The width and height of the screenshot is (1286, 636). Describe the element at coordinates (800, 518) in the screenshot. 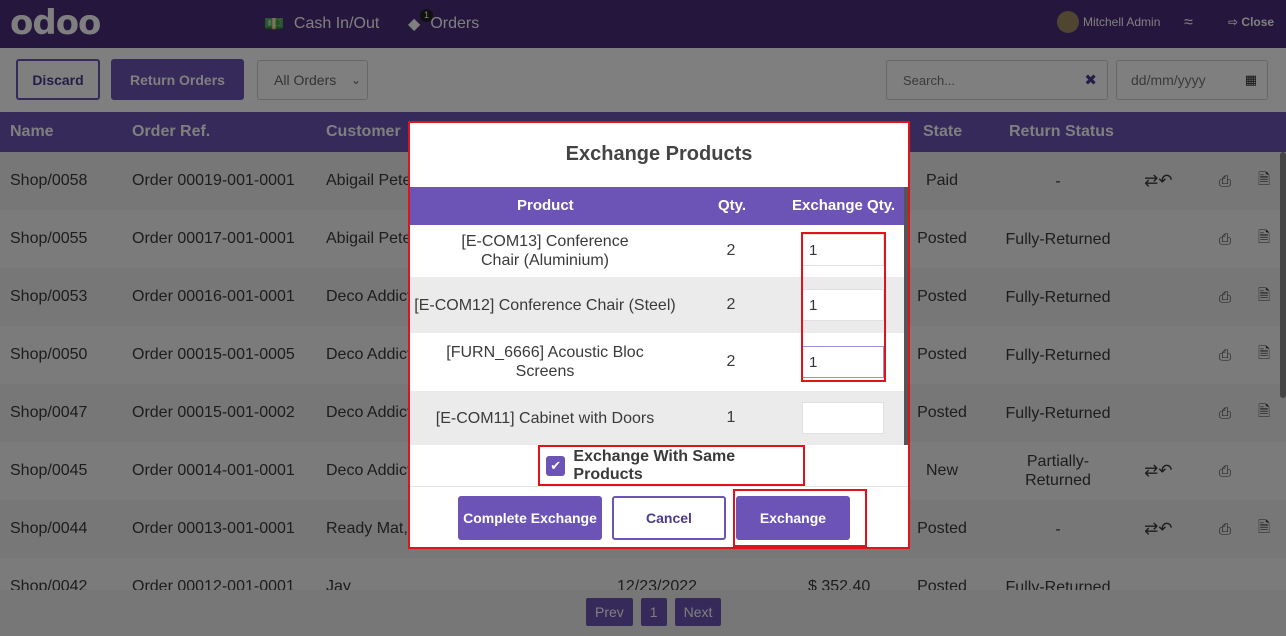

I see `exchange-button-highlight-box` at that location.